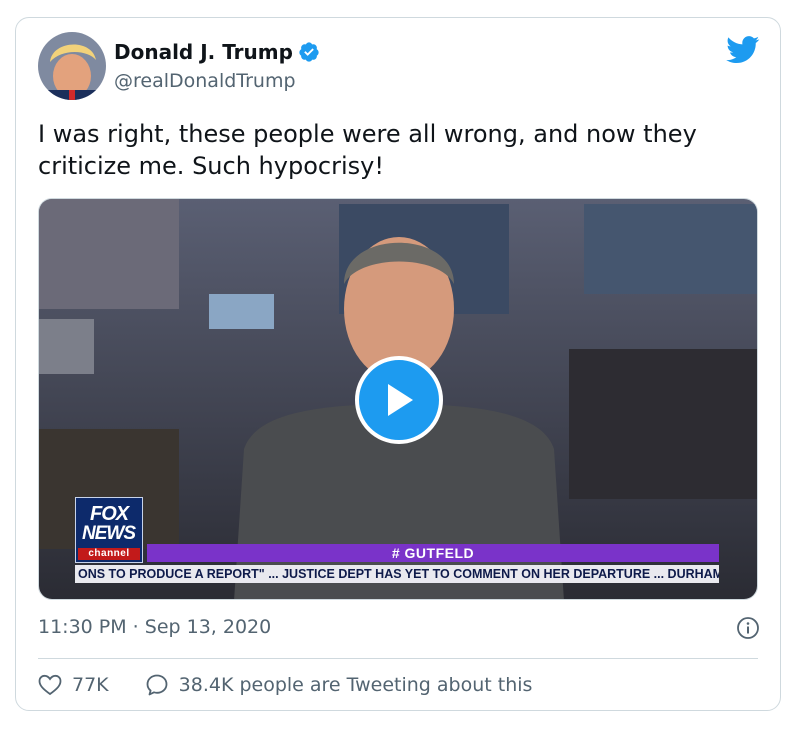 Image resolution: width=799 pixels, height=732 pixels. Describe the element at coordinates (748, 628) in the screenshot. I see `info-icon` at that location.